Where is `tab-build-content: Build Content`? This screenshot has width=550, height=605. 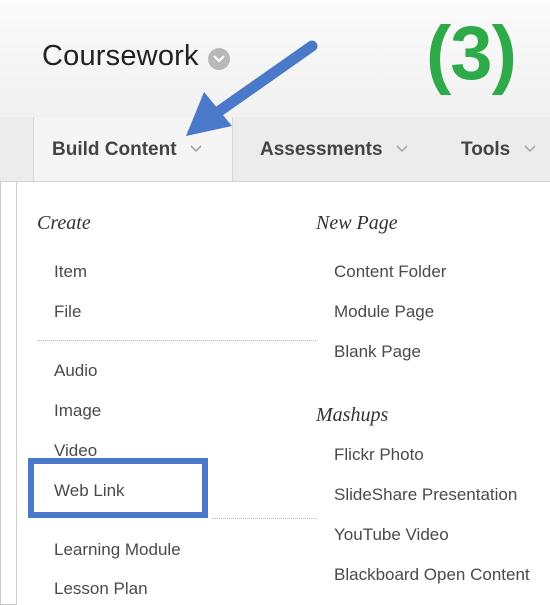 tab-build-content: Build Content is located at coordinates (133, 149).